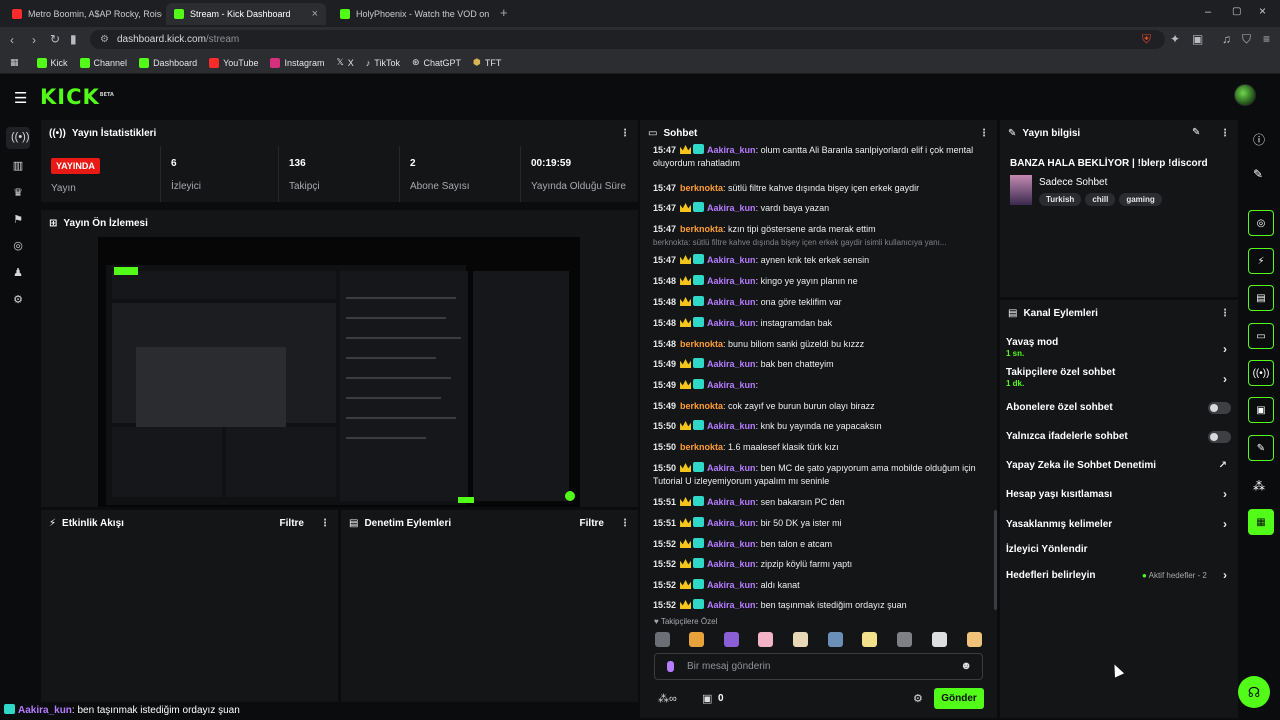  Describe the element at coordinates (1246, 39) in the screenshot. I see `vpn-icon: ⛉` at that location.